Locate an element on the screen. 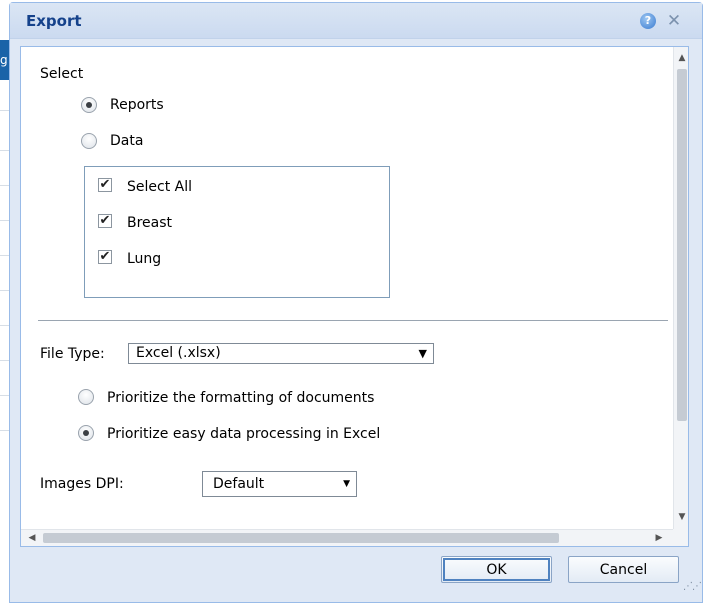 Image resolution: width=703 pixels, height=603 pixels. help-icon: ? is located at coordinates (648, 21).